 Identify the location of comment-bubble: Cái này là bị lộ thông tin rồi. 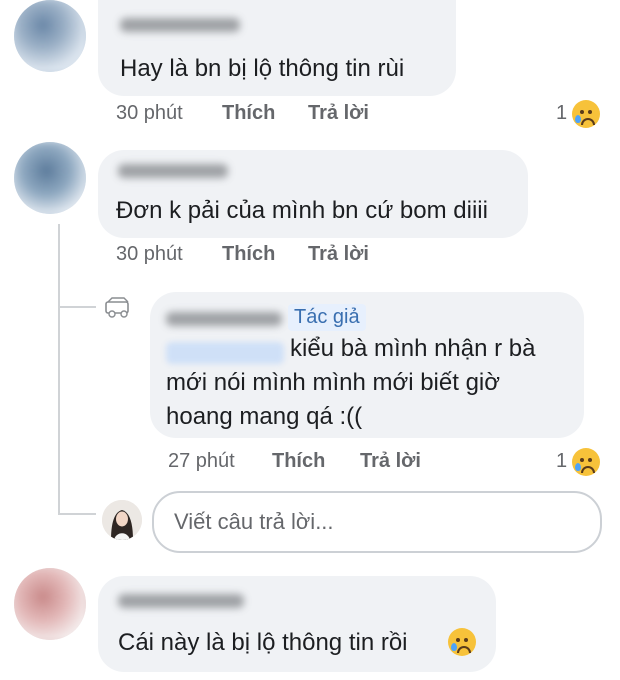
(297, 624).